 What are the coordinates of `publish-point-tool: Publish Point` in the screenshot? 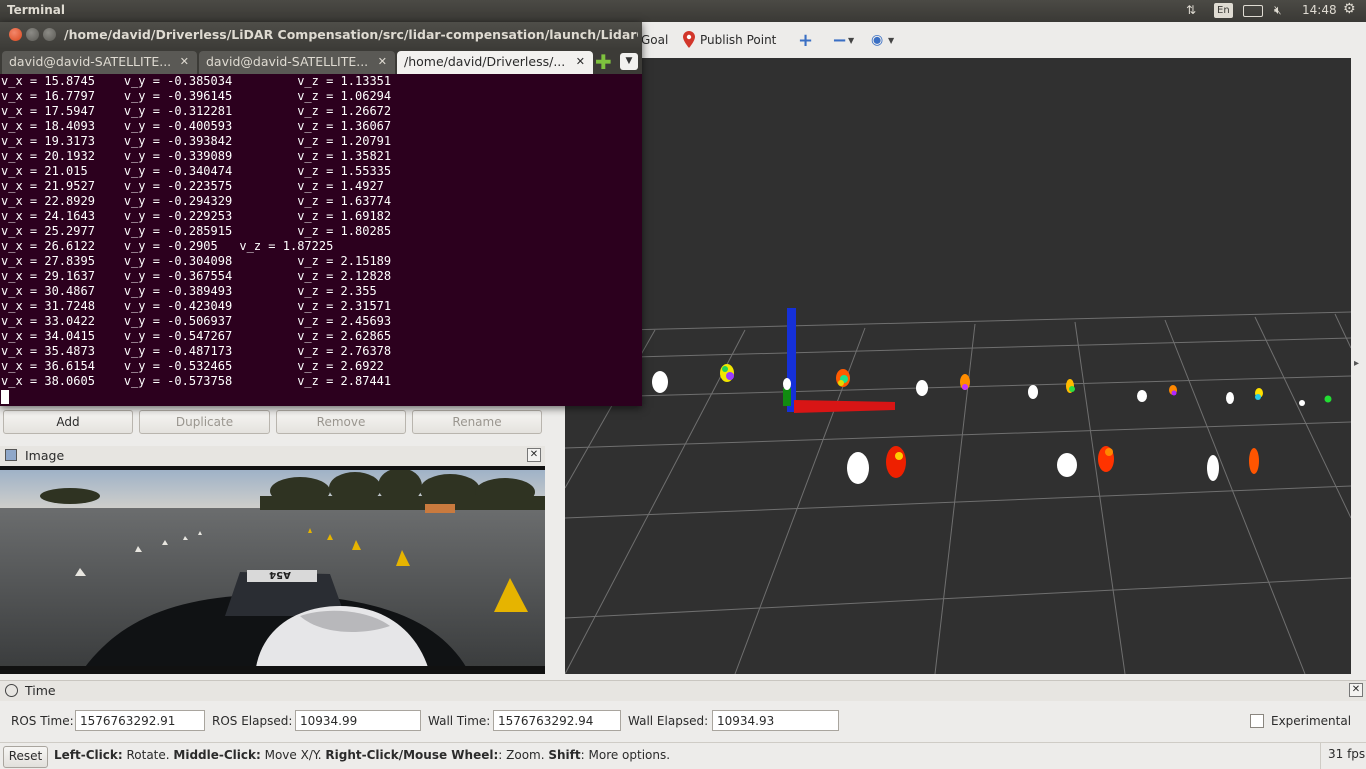 It's located at (738, 40).